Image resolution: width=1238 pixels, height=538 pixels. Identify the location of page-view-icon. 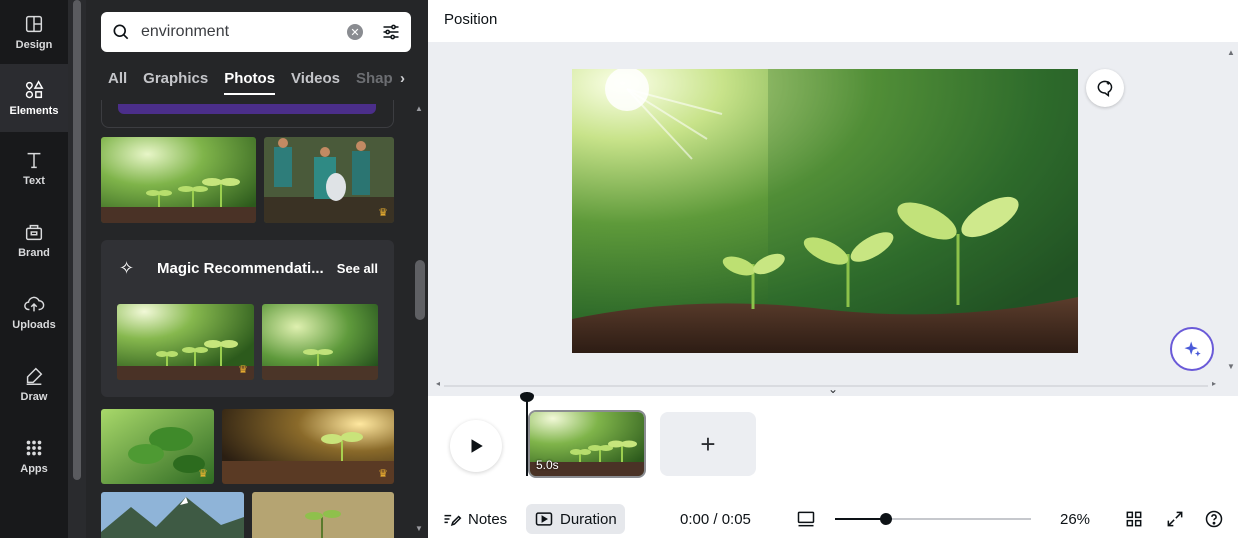
(806, 519).